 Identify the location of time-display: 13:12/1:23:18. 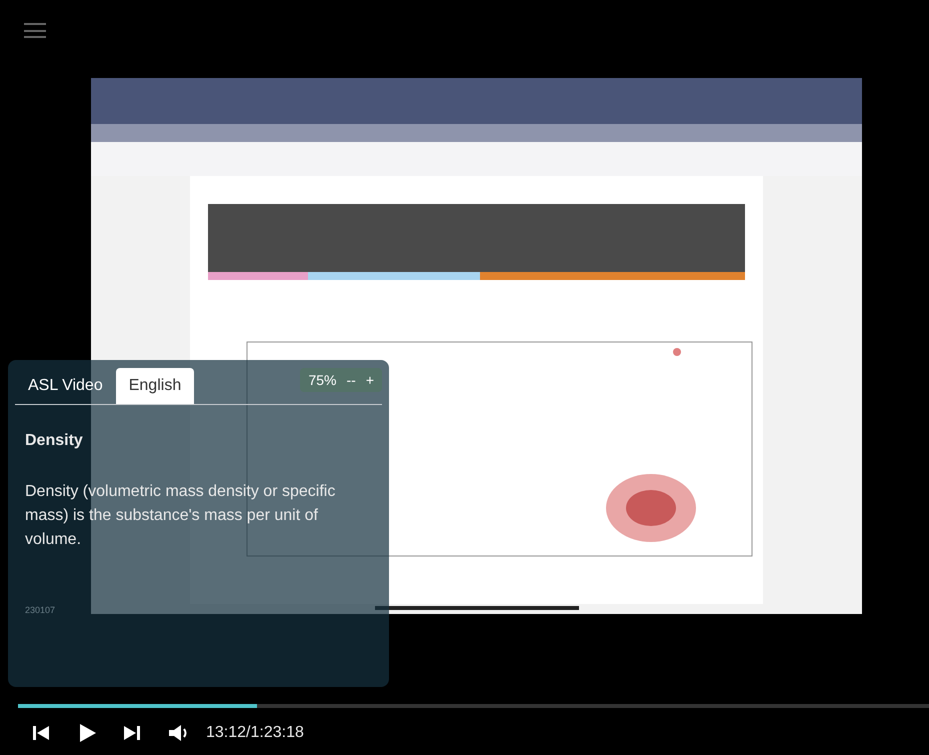
(255, 733).